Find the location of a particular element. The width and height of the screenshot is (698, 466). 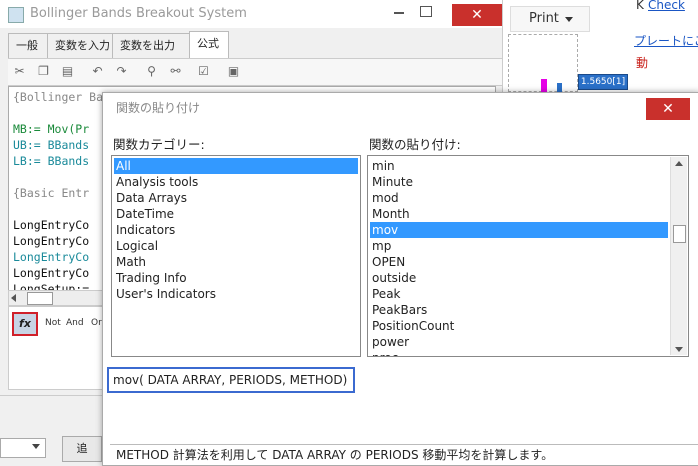

redo-icon: ↷ is located at coordinates (121, 71).